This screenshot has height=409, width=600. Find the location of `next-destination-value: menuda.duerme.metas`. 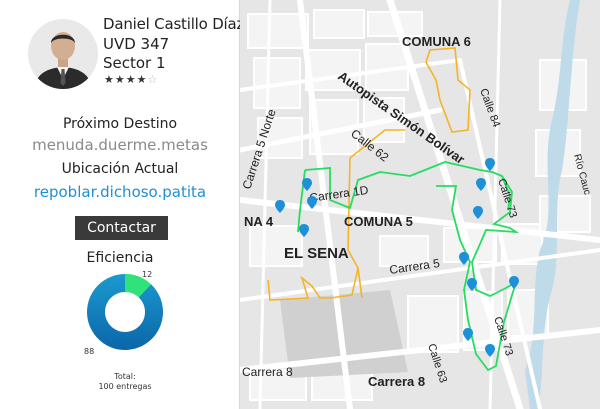

next-destination-value: menuda.duerme.metas is located at coordinates (120, 145).